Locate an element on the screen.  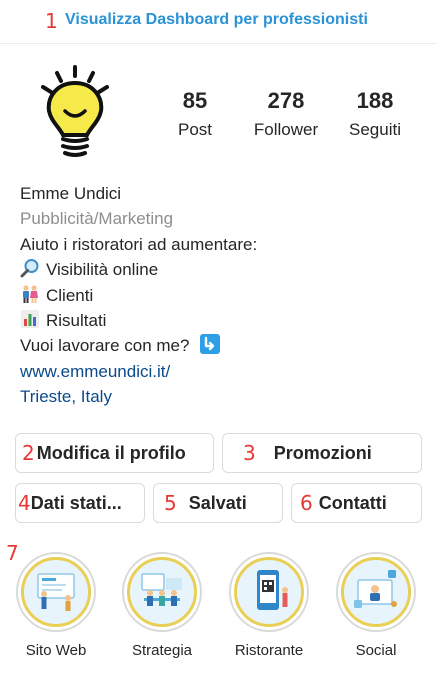
highlight-ristorante: Ristorante is located at coordinates (269, 605).